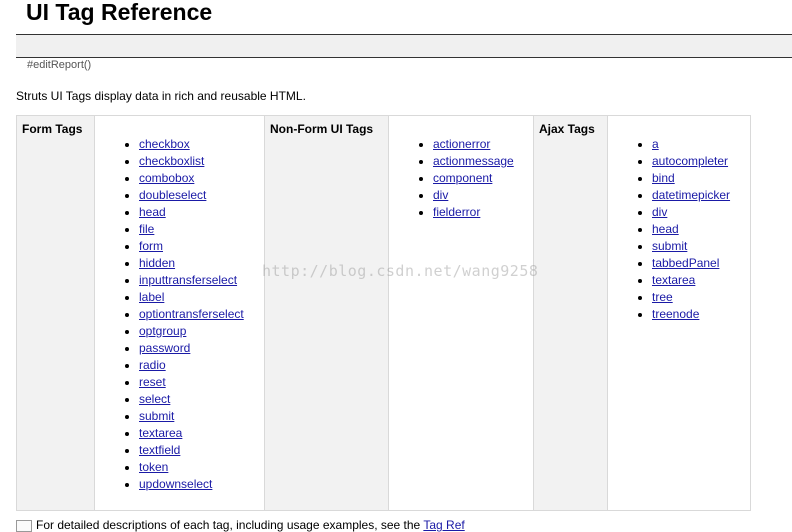 The image size is (792, 532). I want to click on tag-list-item: form, so click(201, 246).